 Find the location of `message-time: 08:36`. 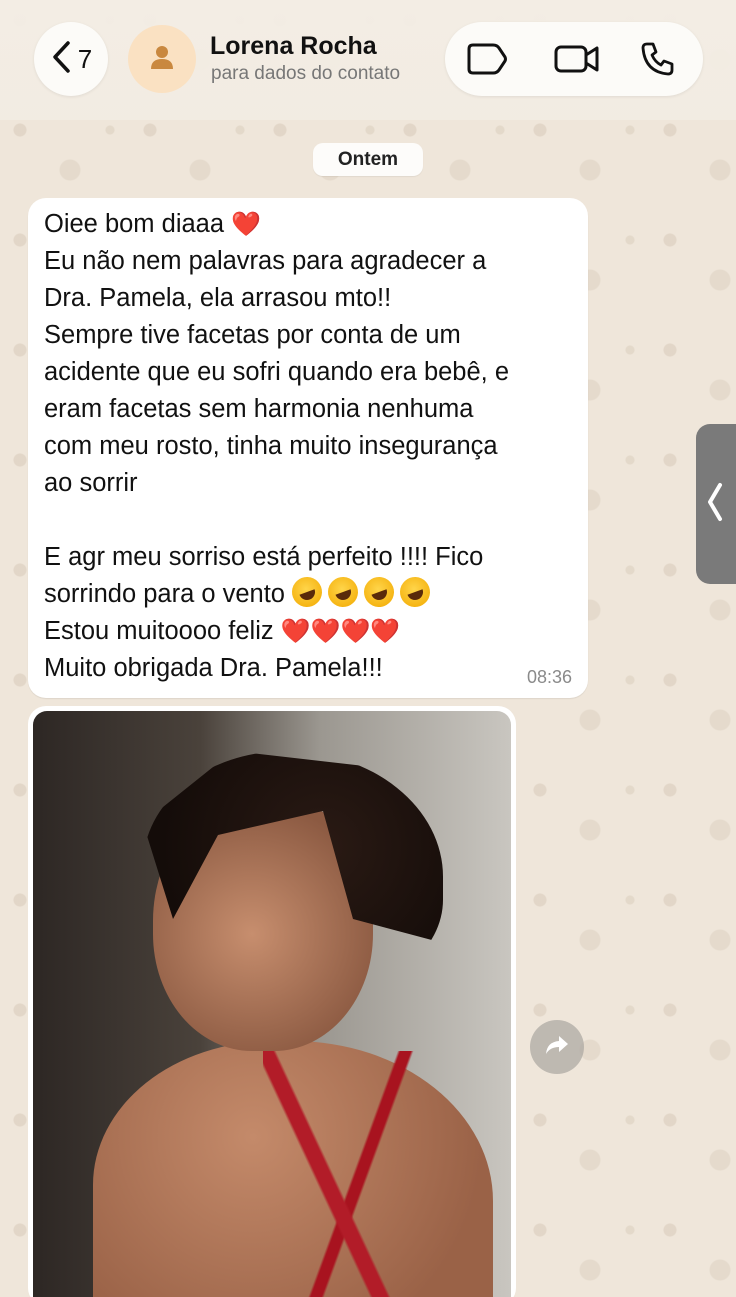

message-time: 08:36 is located at coordinates (549, 677).